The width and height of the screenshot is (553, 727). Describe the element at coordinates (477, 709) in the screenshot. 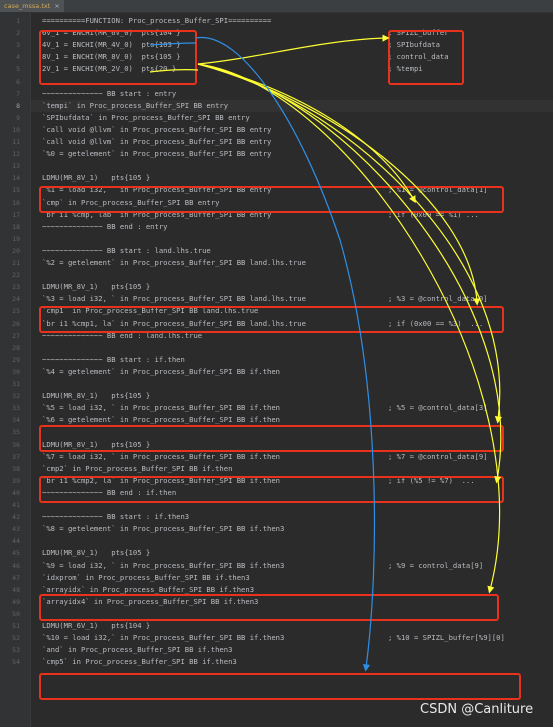

I see `watermark: CSDN @Canliture` at that location.